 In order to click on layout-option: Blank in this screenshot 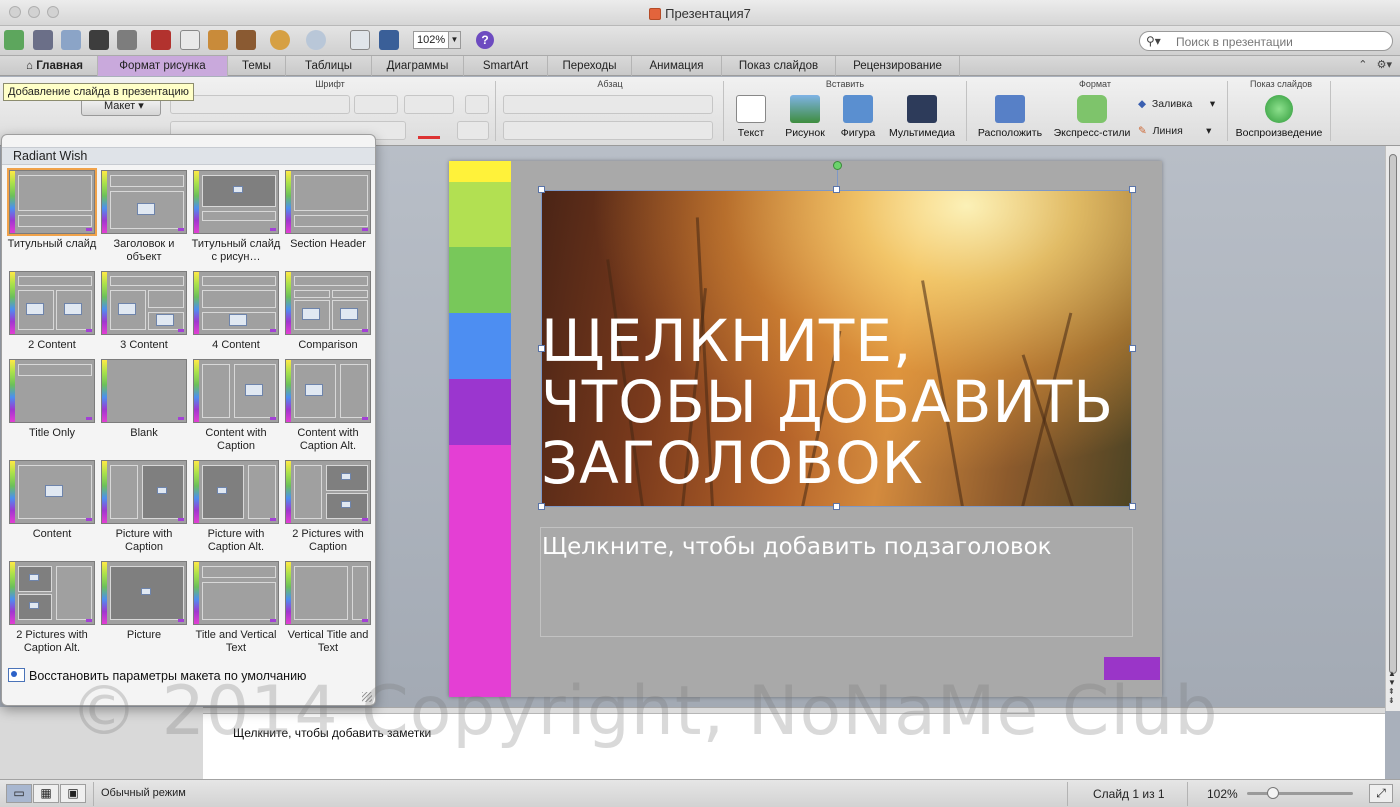, I will do `click(144, 399)`.